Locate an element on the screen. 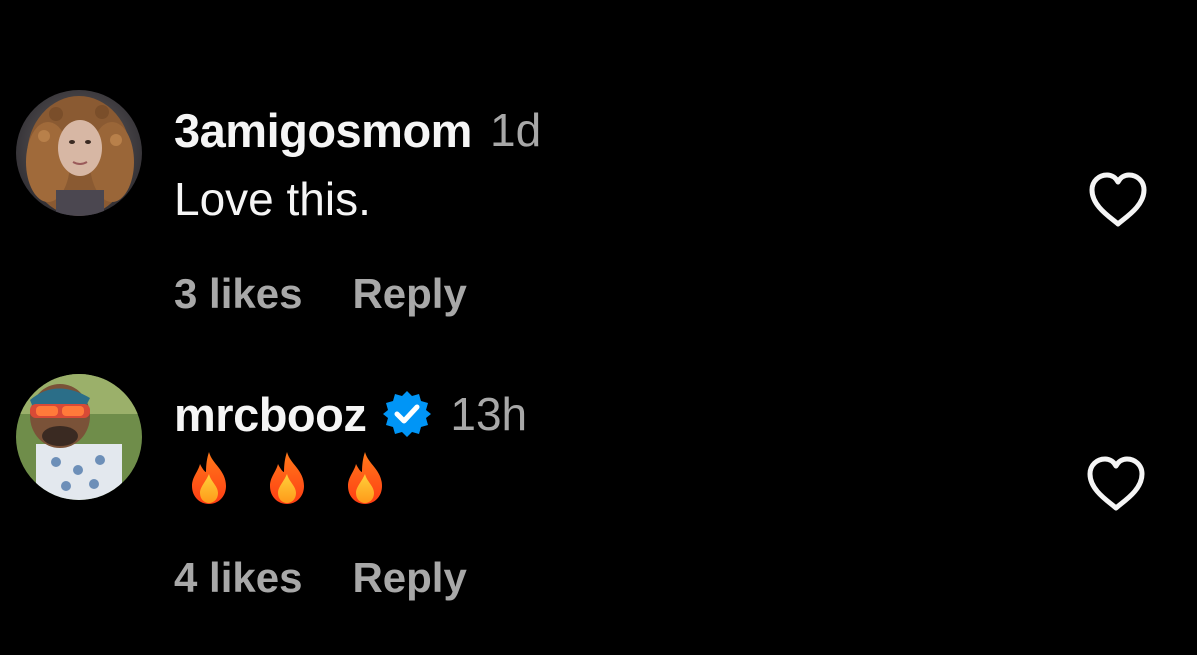 This screenshot has height=655, width=1197. comment-actions: 3 likes Reply is located at coordinates (320, 294).